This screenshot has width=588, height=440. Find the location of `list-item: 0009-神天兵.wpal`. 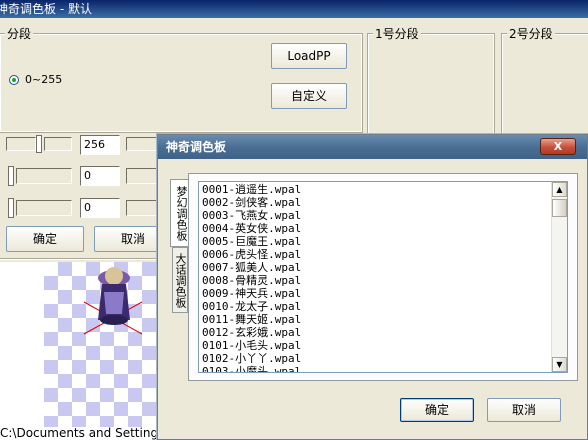

list-item: 0009-神天兵.wpal is located at coordinates (375, 293).